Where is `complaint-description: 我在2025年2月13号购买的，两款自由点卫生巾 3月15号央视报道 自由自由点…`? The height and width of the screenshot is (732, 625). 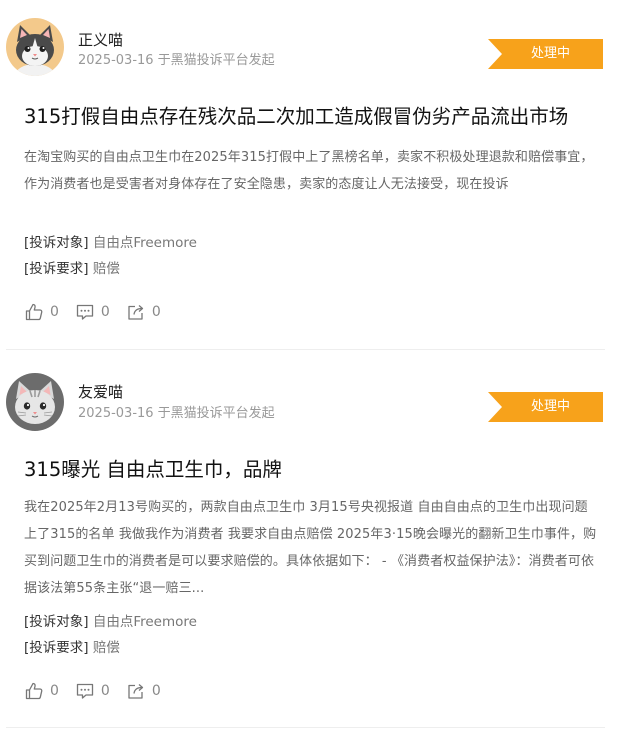
complaint-description: 我在2025年2月13号购买的，两款自由点卫生巾 3月15号央视报道 自由自由点… is located at coordinates (311, 548).